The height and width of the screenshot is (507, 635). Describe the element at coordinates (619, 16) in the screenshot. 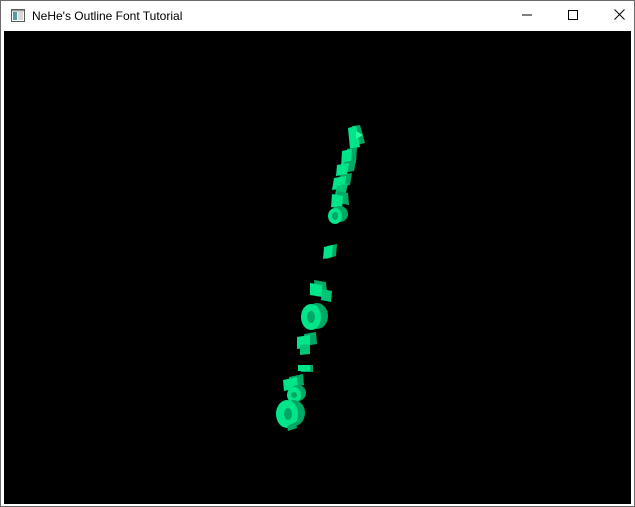

I see `close-icon` at that location.